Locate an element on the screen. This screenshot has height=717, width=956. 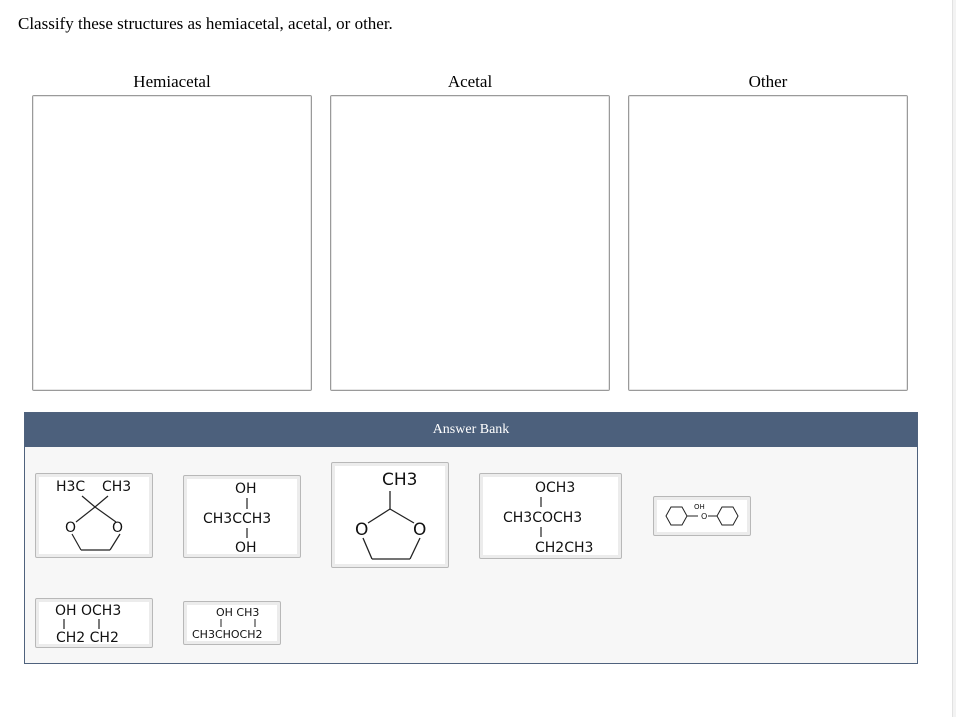
tile2-label-oh-top: OH is located at coordinates (246, 489).